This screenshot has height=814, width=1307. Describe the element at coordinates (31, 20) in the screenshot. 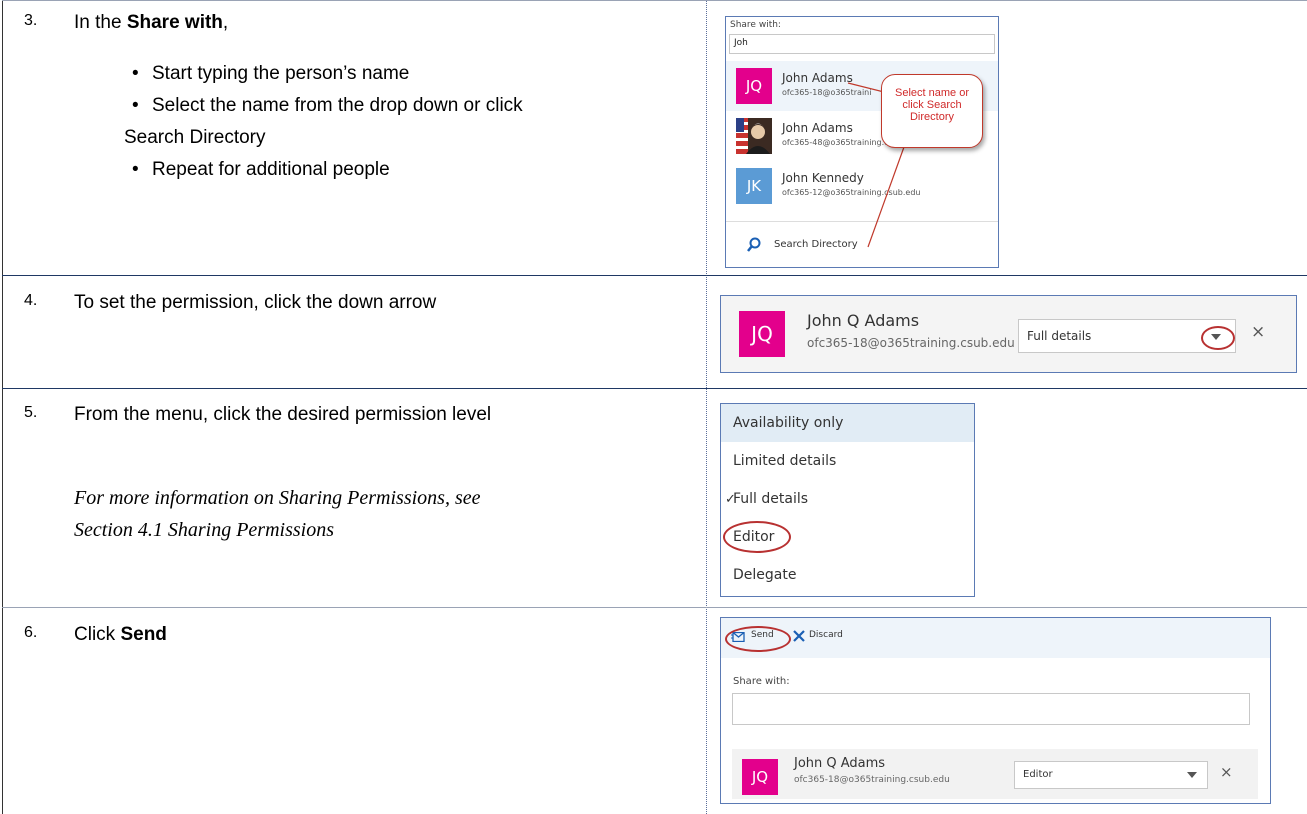

I see `step-number: 3.` at that location.